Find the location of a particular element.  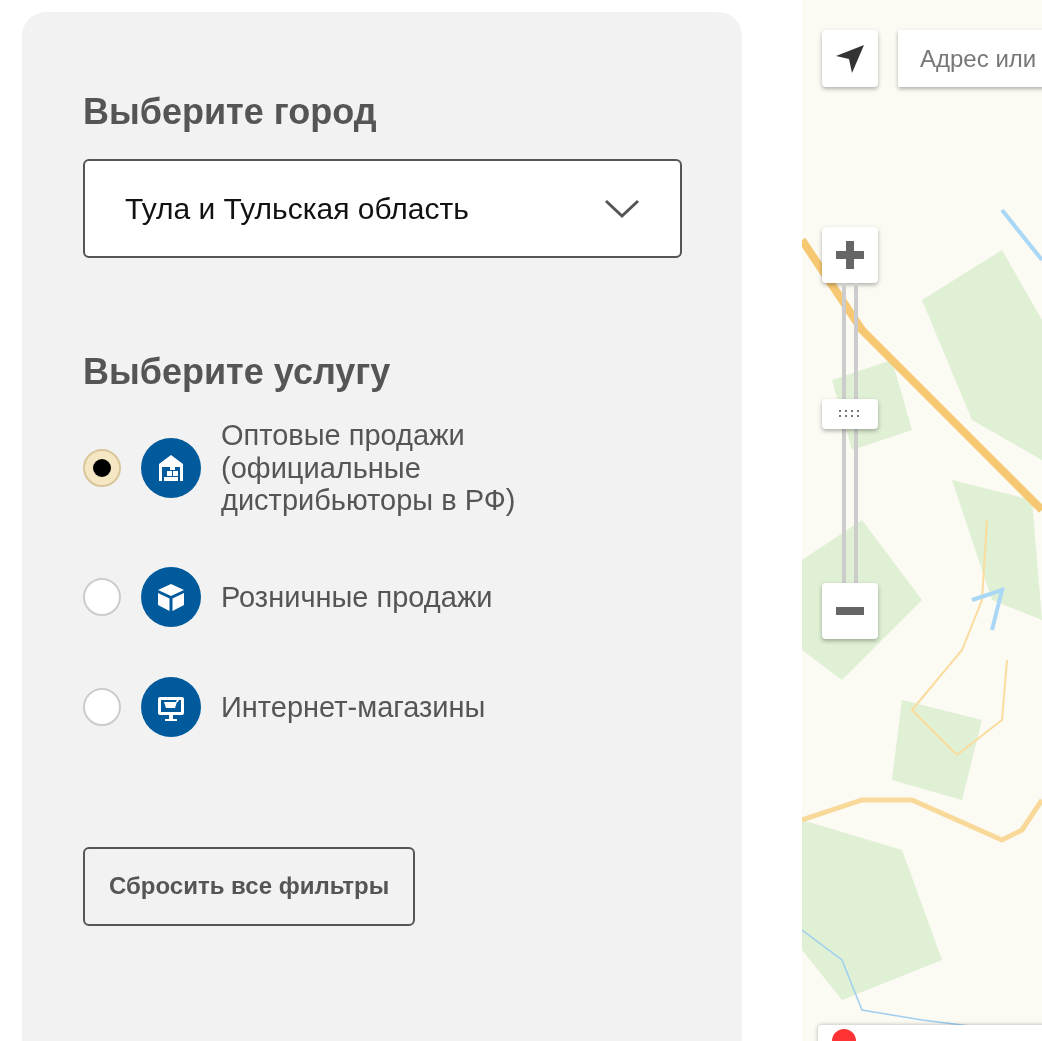

chevron-down-icon is located at coordinates (622, 208).